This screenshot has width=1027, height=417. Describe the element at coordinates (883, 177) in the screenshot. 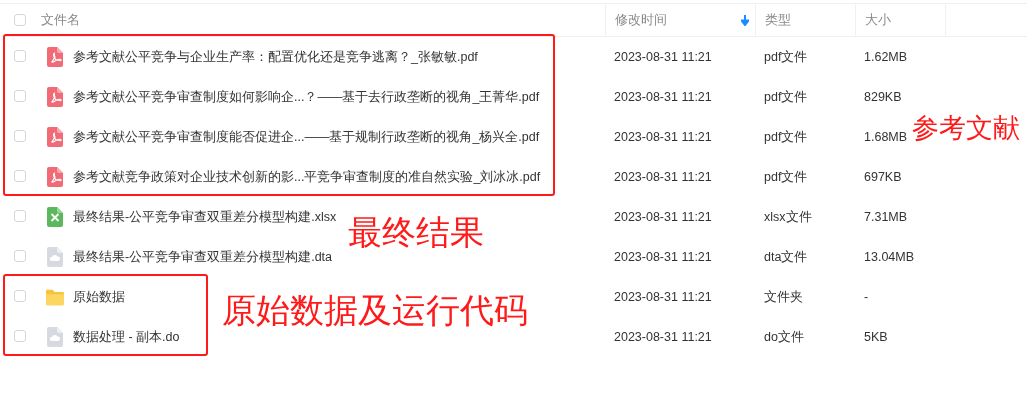

I see `file-size: 697KB` at that location.